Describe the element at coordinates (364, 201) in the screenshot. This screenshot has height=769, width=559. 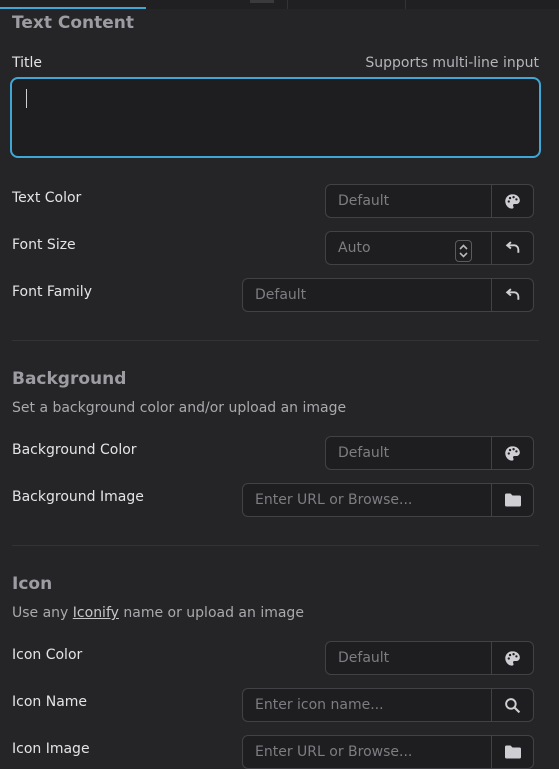
I see `text-color-placeholder: Default` at that location.